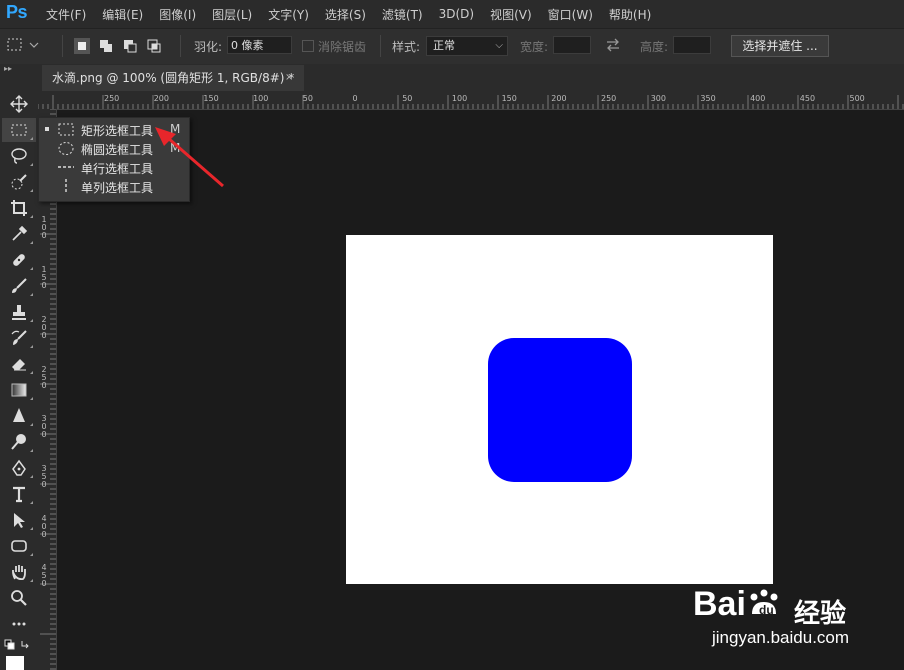 The height and width of the screenshot is (670, 904). I want to click on antialias-label: 消除锯齿, so click(342, 47).